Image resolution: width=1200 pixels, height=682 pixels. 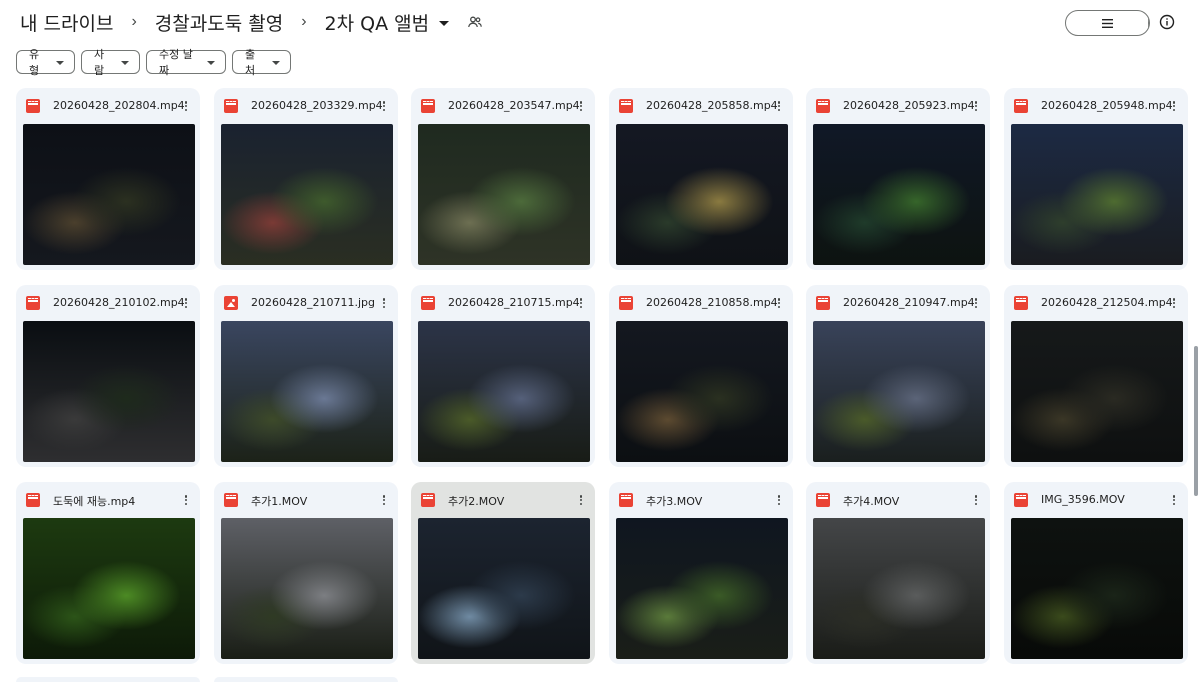 I want to click on file-card: 추가2.MOV, so click(x=503, y=573).